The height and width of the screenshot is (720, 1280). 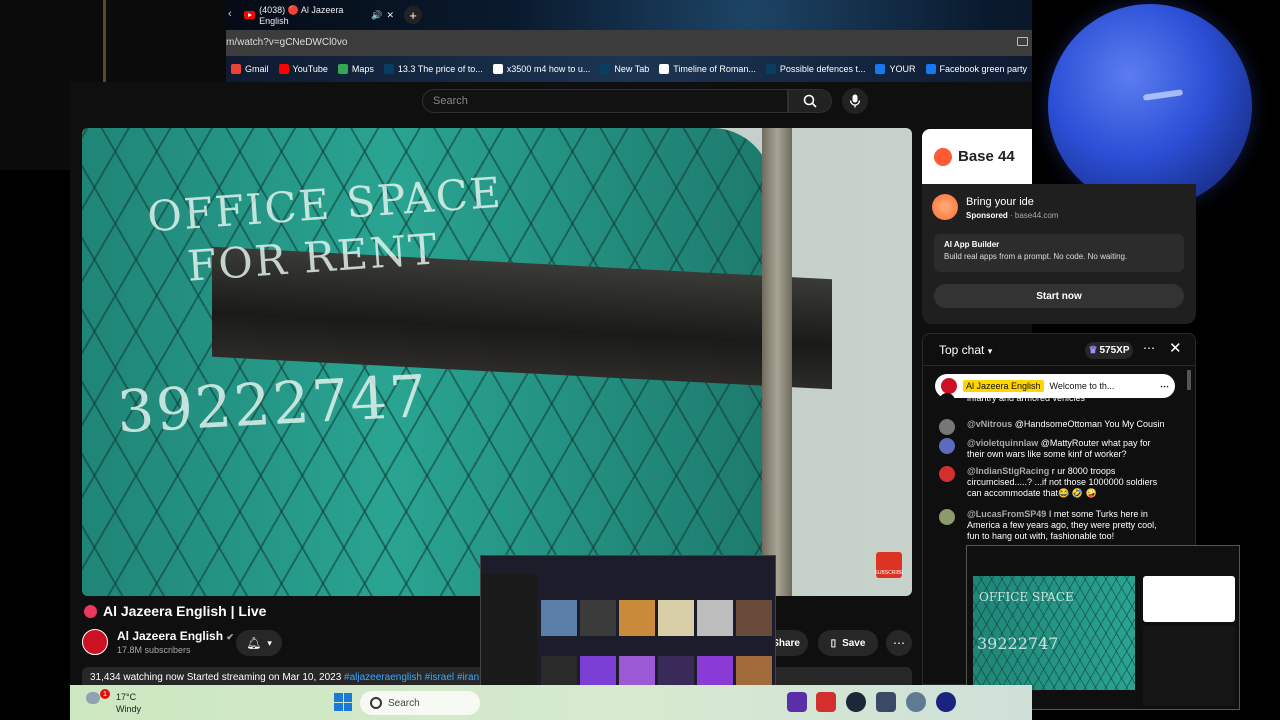 I want to click on save-button: ▯ Save, so click(x=848, y=643).